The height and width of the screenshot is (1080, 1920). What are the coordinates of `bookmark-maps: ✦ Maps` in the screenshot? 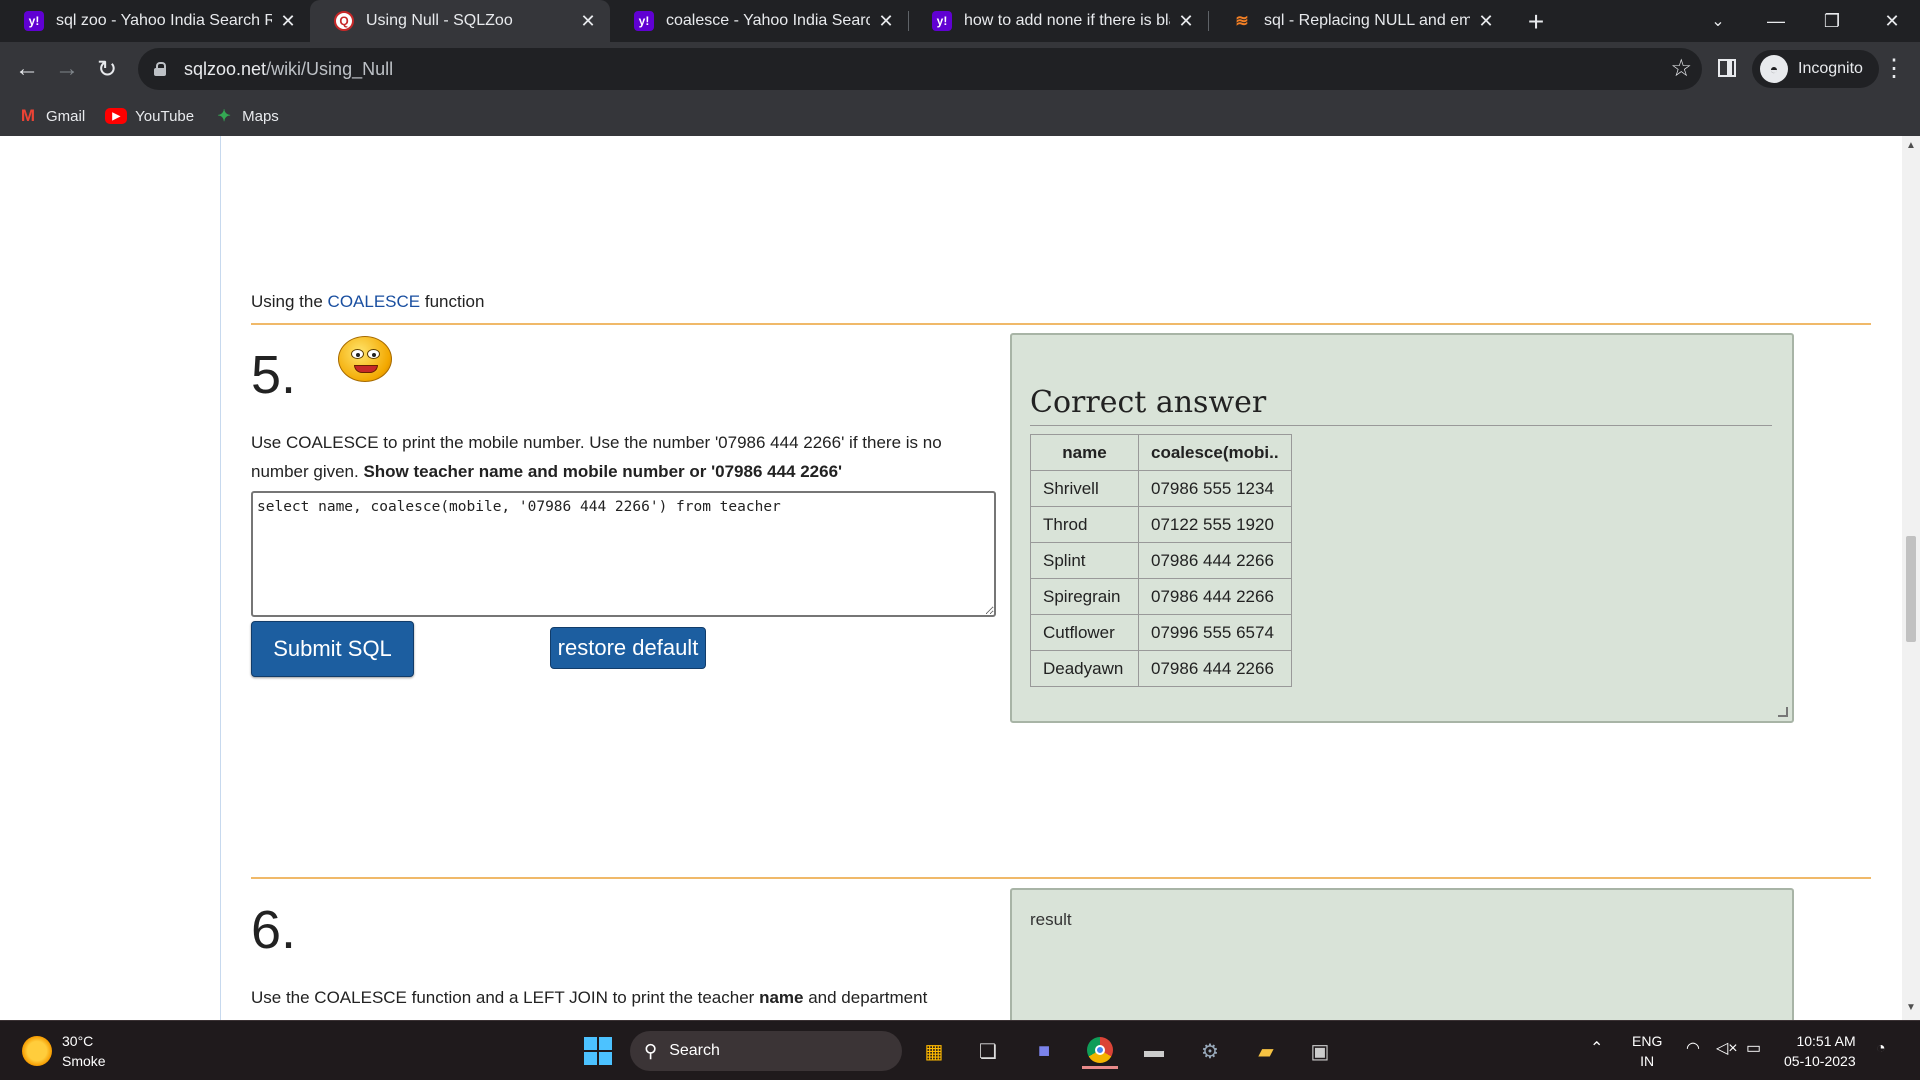 It's located at (246, 116).